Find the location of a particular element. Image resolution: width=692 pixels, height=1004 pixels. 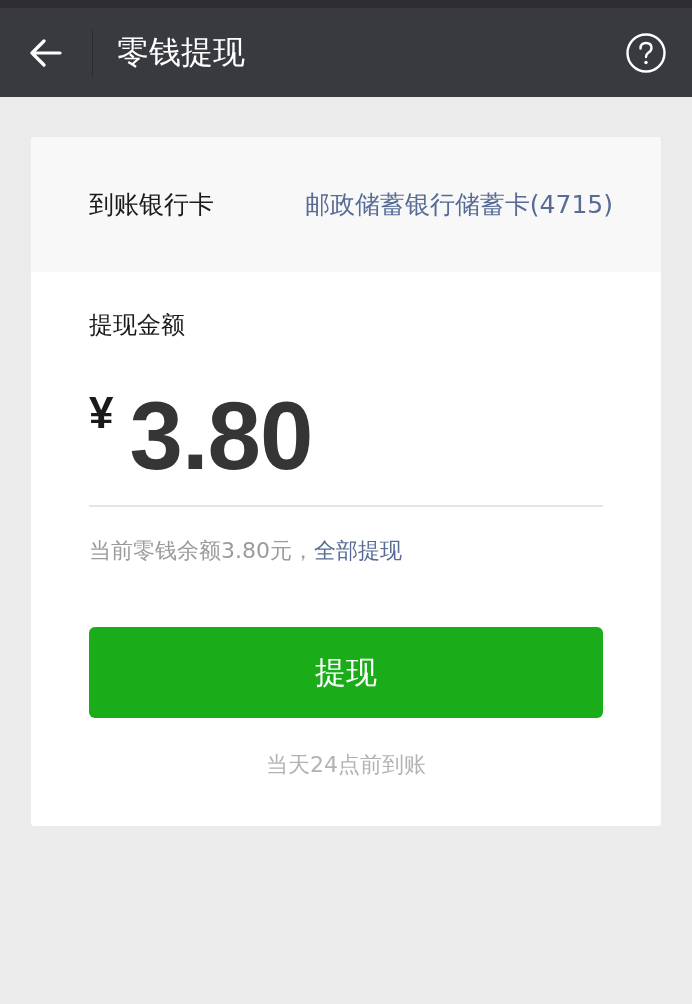

page-title: 零钱提现 is located at coordinates (181, 52).